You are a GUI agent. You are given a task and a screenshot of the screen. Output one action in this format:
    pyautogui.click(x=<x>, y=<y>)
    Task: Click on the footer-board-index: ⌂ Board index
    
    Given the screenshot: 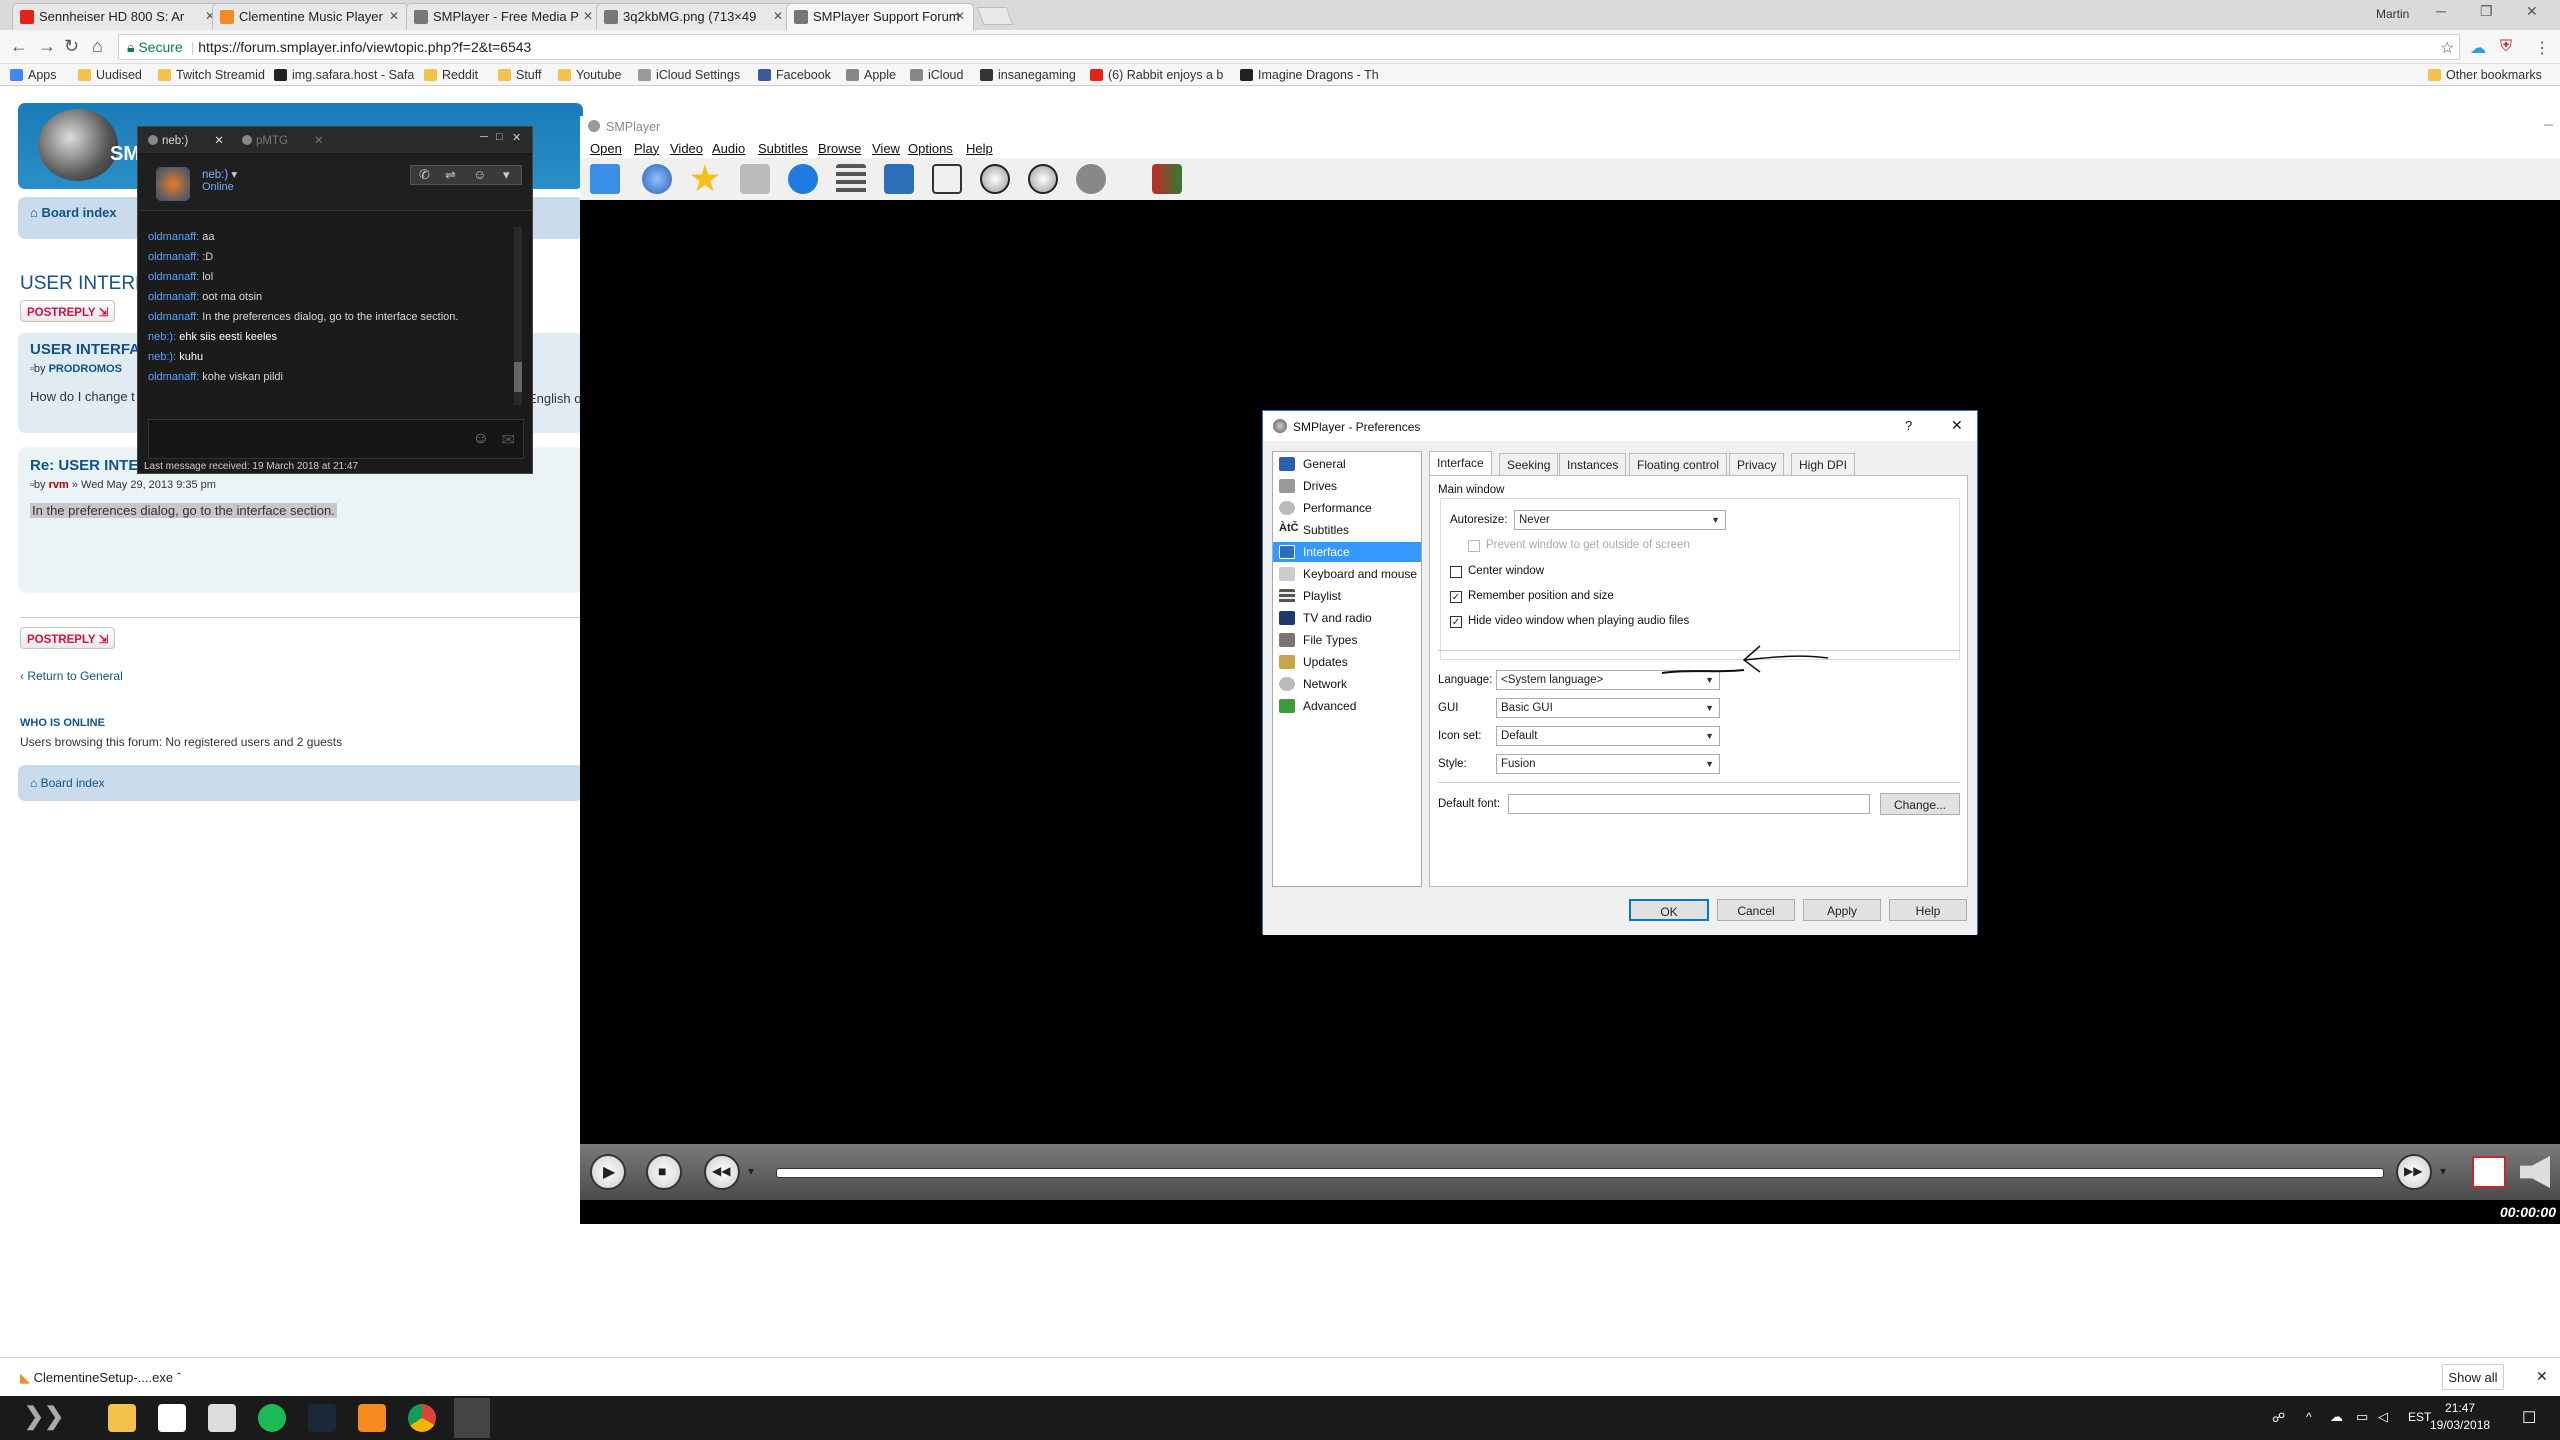 What is the action you would take?
    pyautogui.click(x=67, y=783)
    